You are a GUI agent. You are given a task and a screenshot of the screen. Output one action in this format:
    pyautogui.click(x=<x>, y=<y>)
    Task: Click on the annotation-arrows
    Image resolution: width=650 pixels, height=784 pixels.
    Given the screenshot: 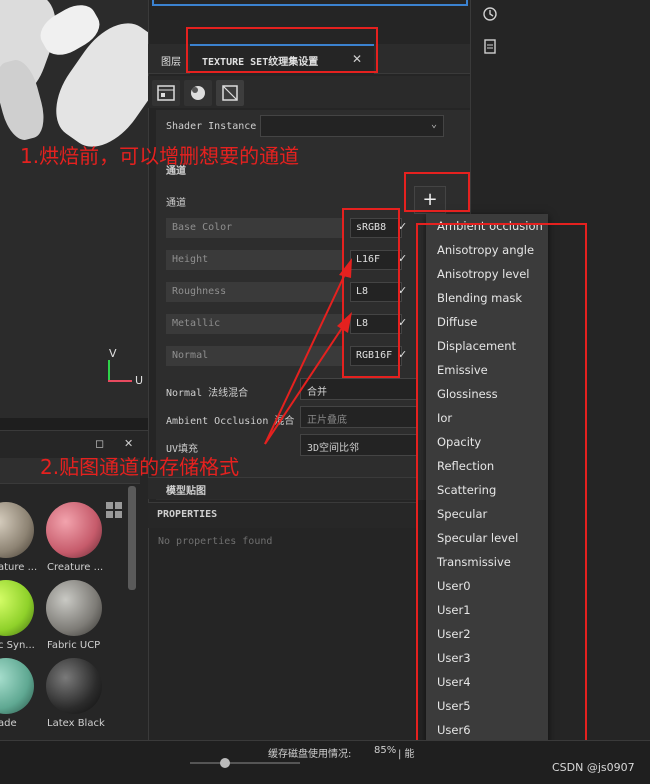 What is the action you would take?
    pyautogui.click(x=308, y=351)
    